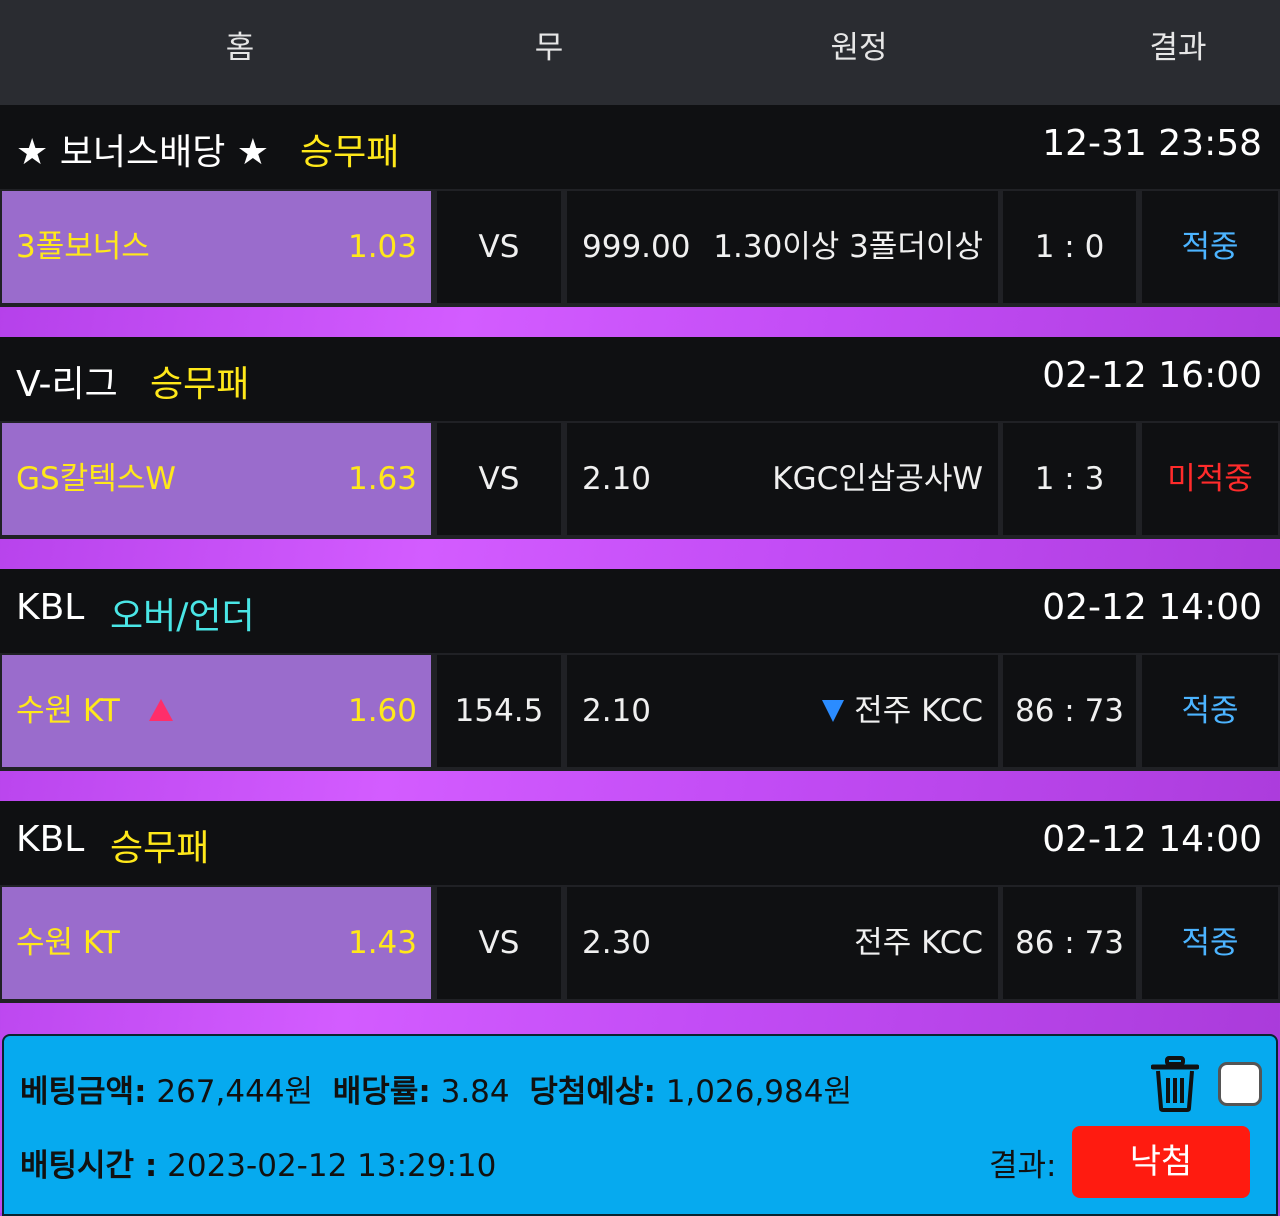 The width and height of the screenshot is (1280, 1216). I want to click on away-cell: 999.00 1.30이상 3폴더이상, so click(782, 247).